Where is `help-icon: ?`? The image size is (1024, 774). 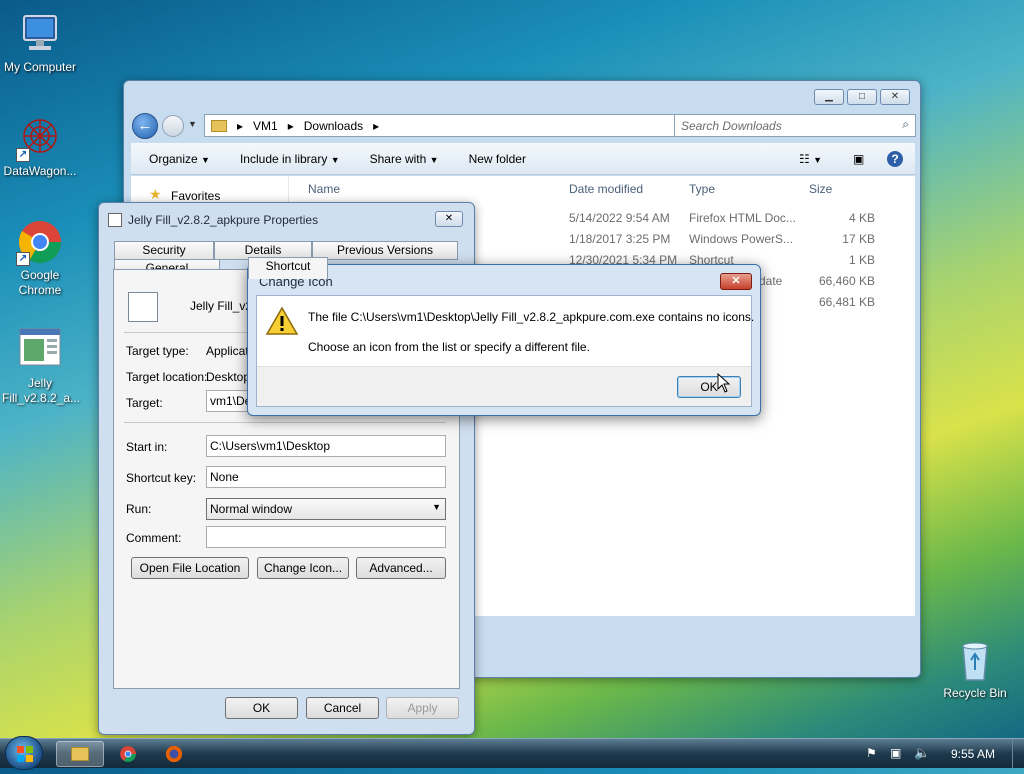
help-icon: ? is located at coordinates (895, 158).